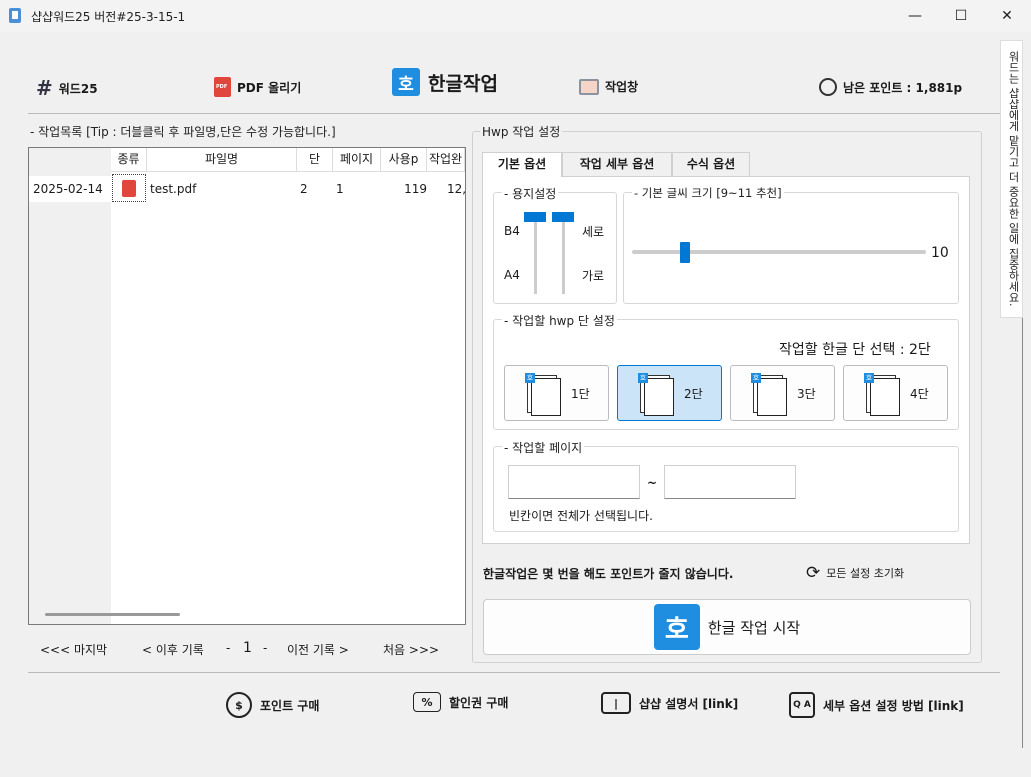 The width and height of the screenshot is (1031, 777). What do you see at coordinates (78, 88) in the screenshot?
I see `nav-word25-label: 워드25` at bounding box center [78, 88].